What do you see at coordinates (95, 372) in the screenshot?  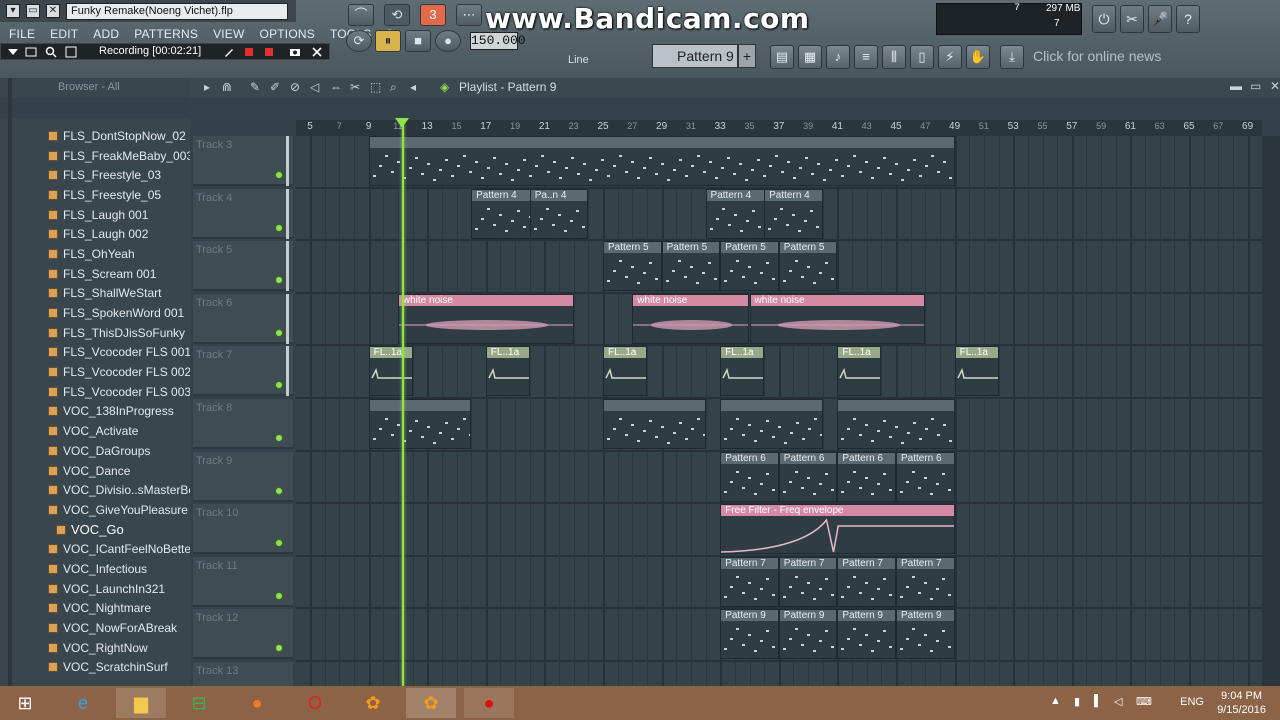 I see `browser-item: FLS_Vcocoder FLS 002` at bounding box center [95, 372].